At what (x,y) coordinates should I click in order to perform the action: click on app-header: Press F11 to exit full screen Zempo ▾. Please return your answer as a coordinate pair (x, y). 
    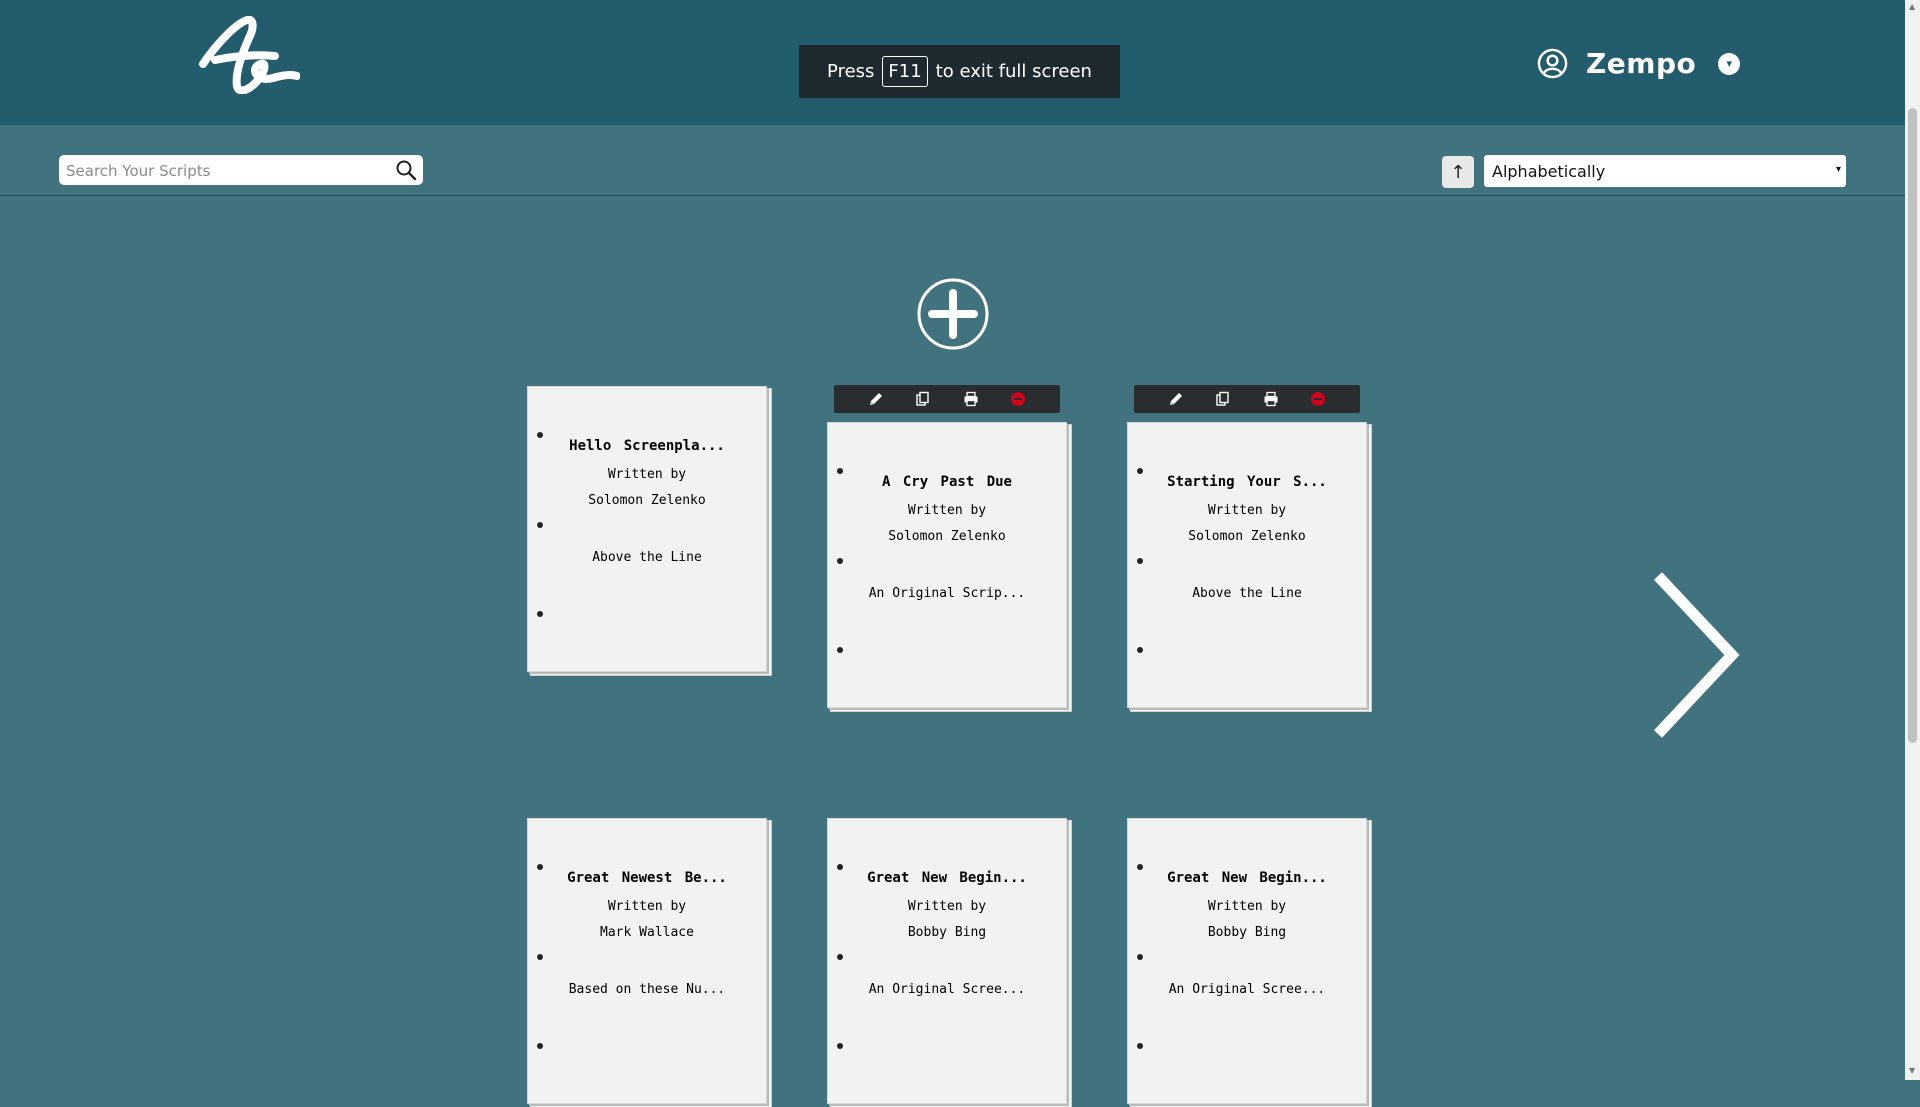
    Looking at the image, I should click on (960, 62).